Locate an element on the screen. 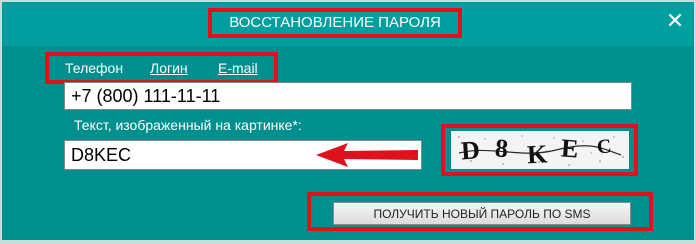 The width and height of the screenshot is (696, 244). captcha-image: D 8 K E C is located at coordinates (540, 150).